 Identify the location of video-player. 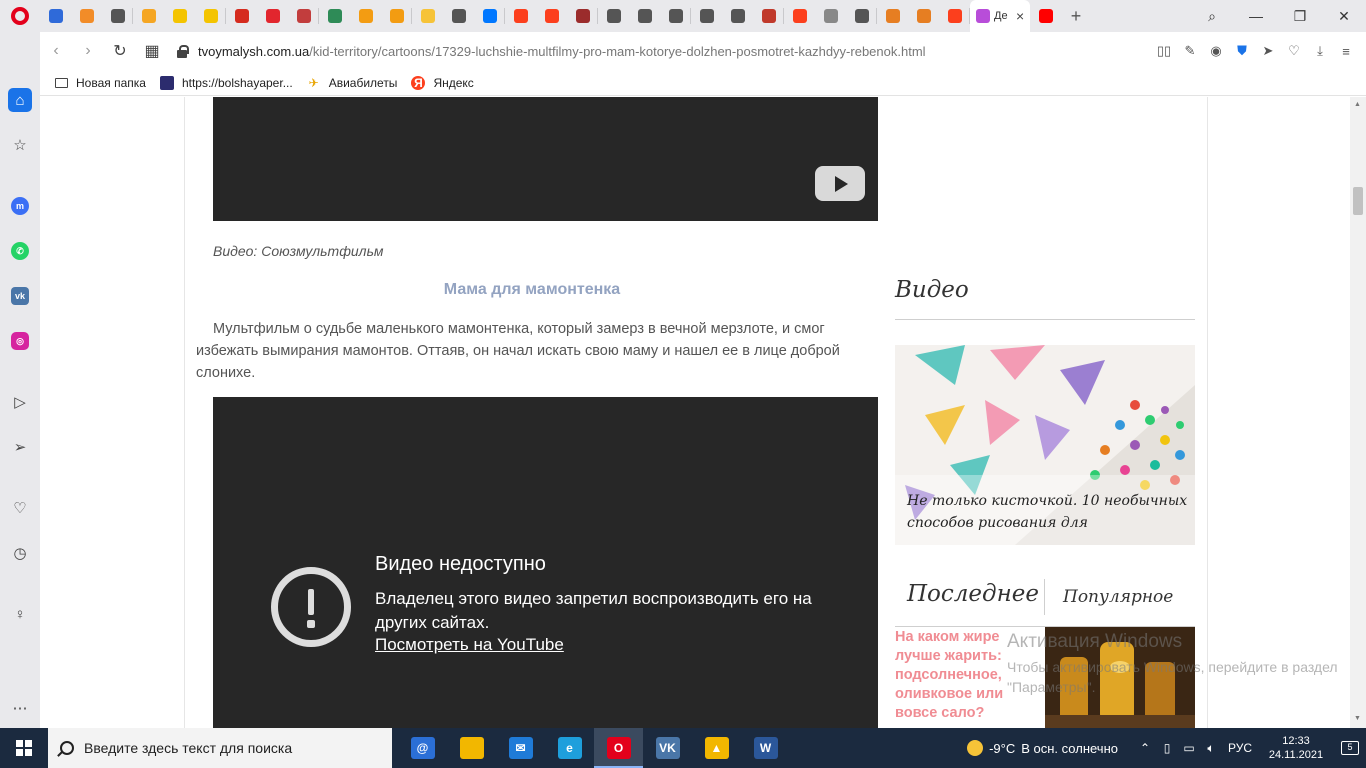
(545, 159).